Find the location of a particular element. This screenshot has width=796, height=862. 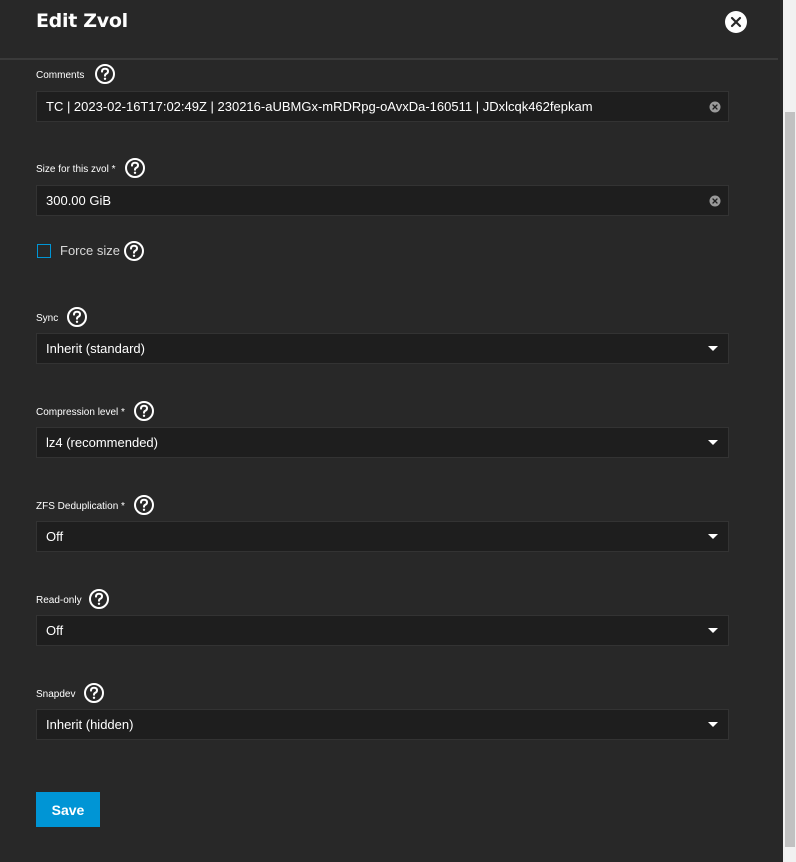

readonly-select: Off is located at coordinates (382, 630).